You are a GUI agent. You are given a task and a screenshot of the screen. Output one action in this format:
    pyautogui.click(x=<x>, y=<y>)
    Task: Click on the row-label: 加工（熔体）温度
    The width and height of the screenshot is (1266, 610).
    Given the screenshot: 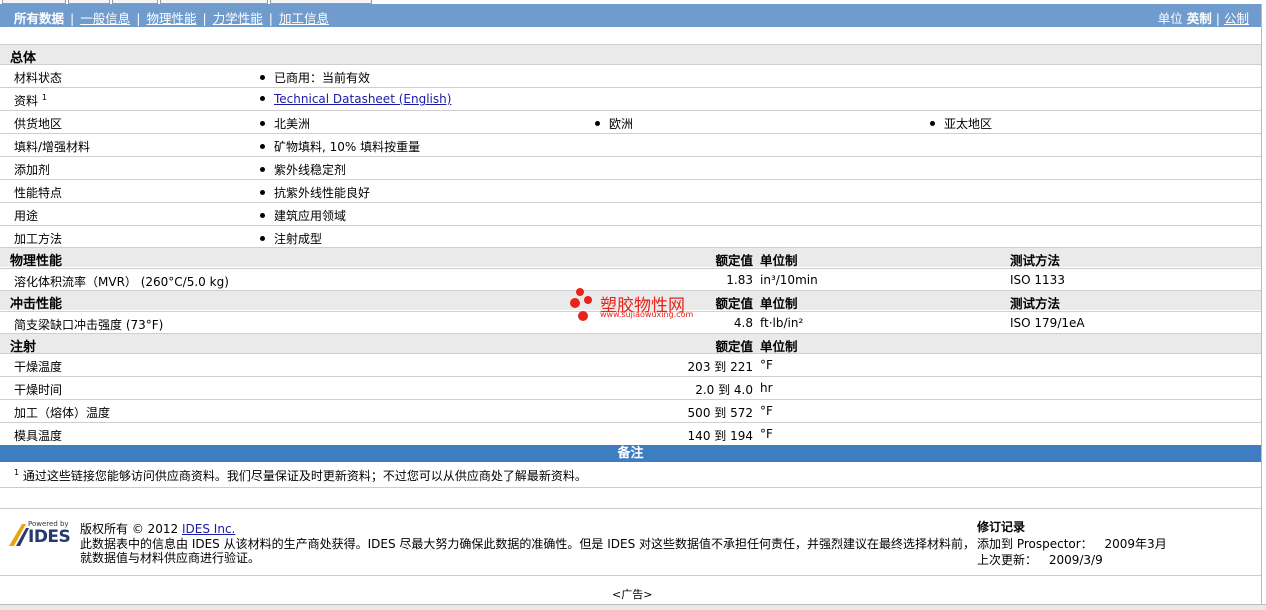 What is the action you would take?
    pyautogui.click(x=62, y=413)
    